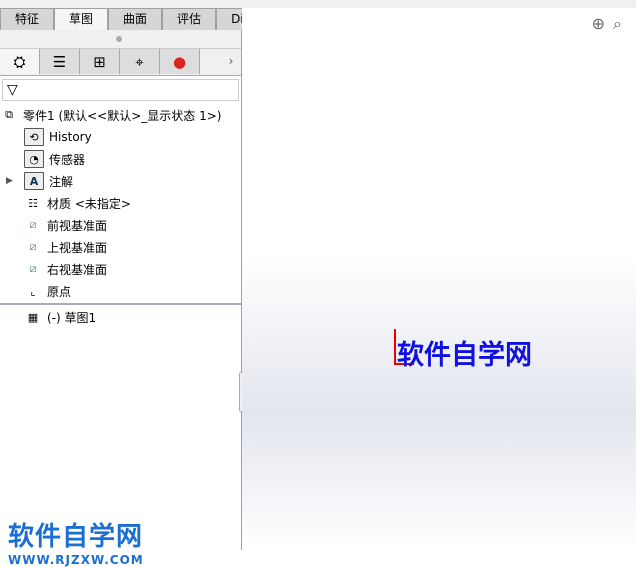  Describe the element at coordinates (120, 291) in the screenshot. I see `tree-item-origin: ⌞ 原点` at that location.